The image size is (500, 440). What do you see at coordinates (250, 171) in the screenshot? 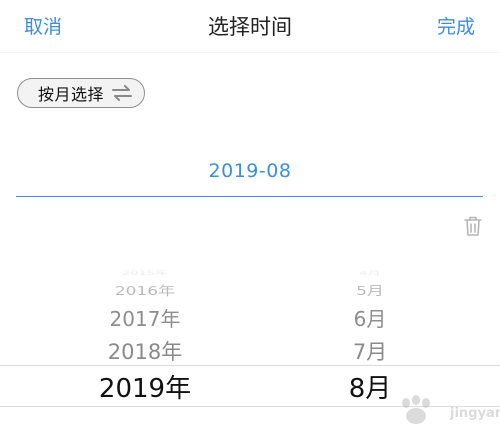
I see `selected-date-value: 2019-08` at bounding box center [250, 171].